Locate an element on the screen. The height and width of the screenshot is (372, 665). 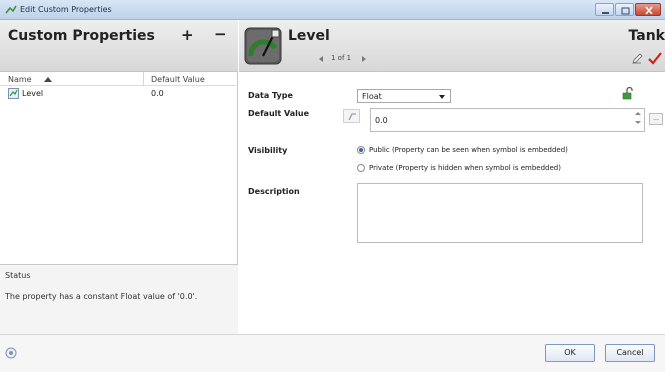
ok-button: OK is located at coordinates (570, 353).